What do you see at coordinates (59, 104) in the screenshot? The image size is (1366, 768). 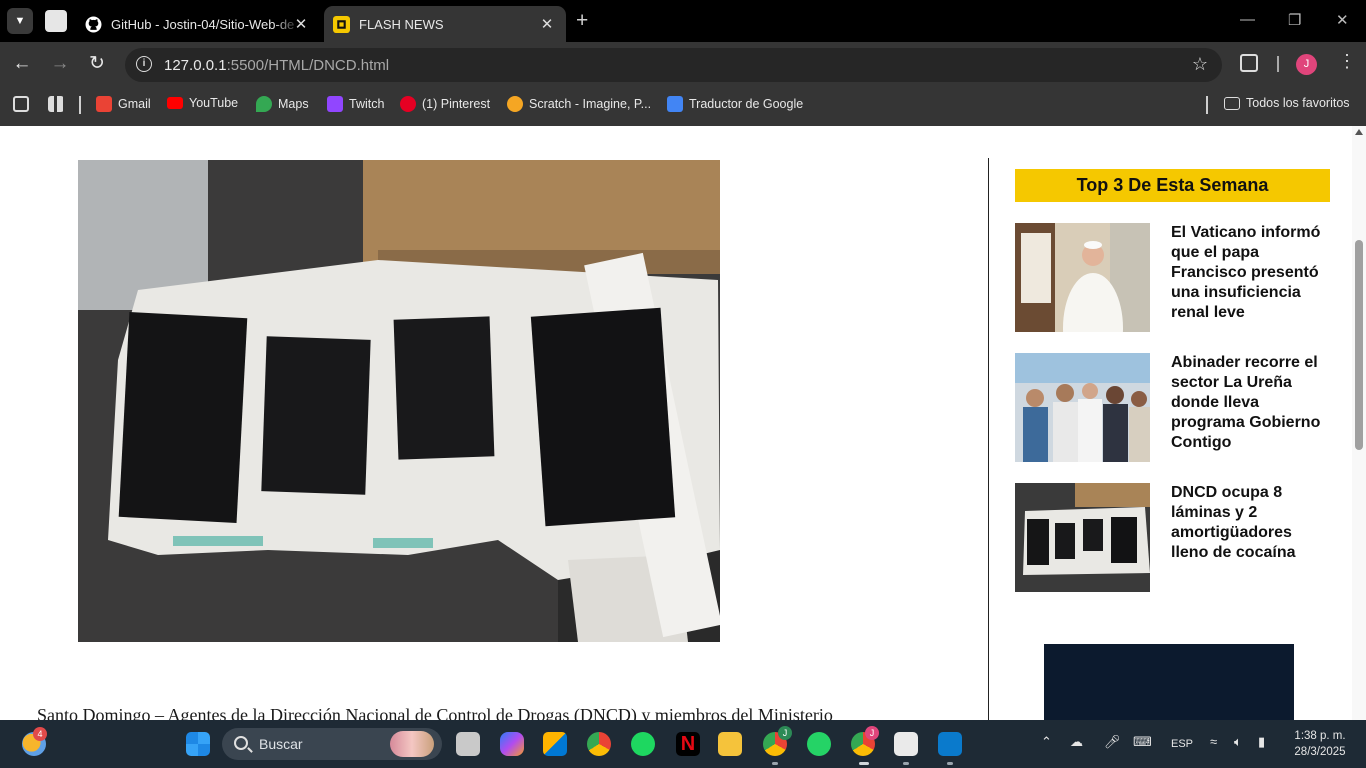 I see `apps-grid-icon` at bounding box center [59, 104].